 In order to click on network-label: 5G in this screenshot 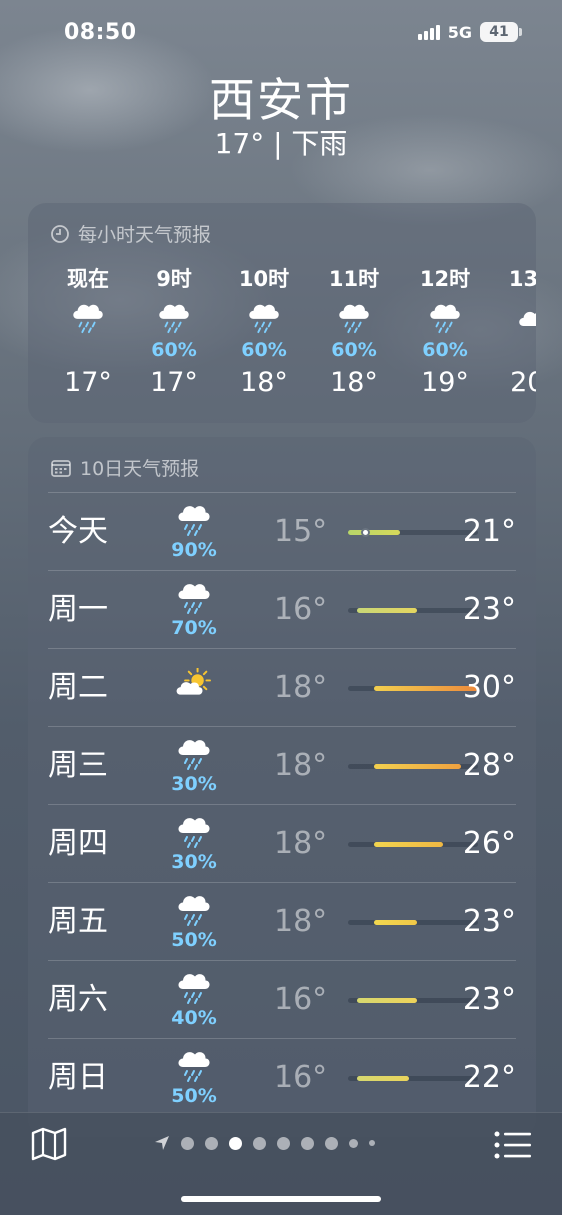, I will do `click(459, 32)`.